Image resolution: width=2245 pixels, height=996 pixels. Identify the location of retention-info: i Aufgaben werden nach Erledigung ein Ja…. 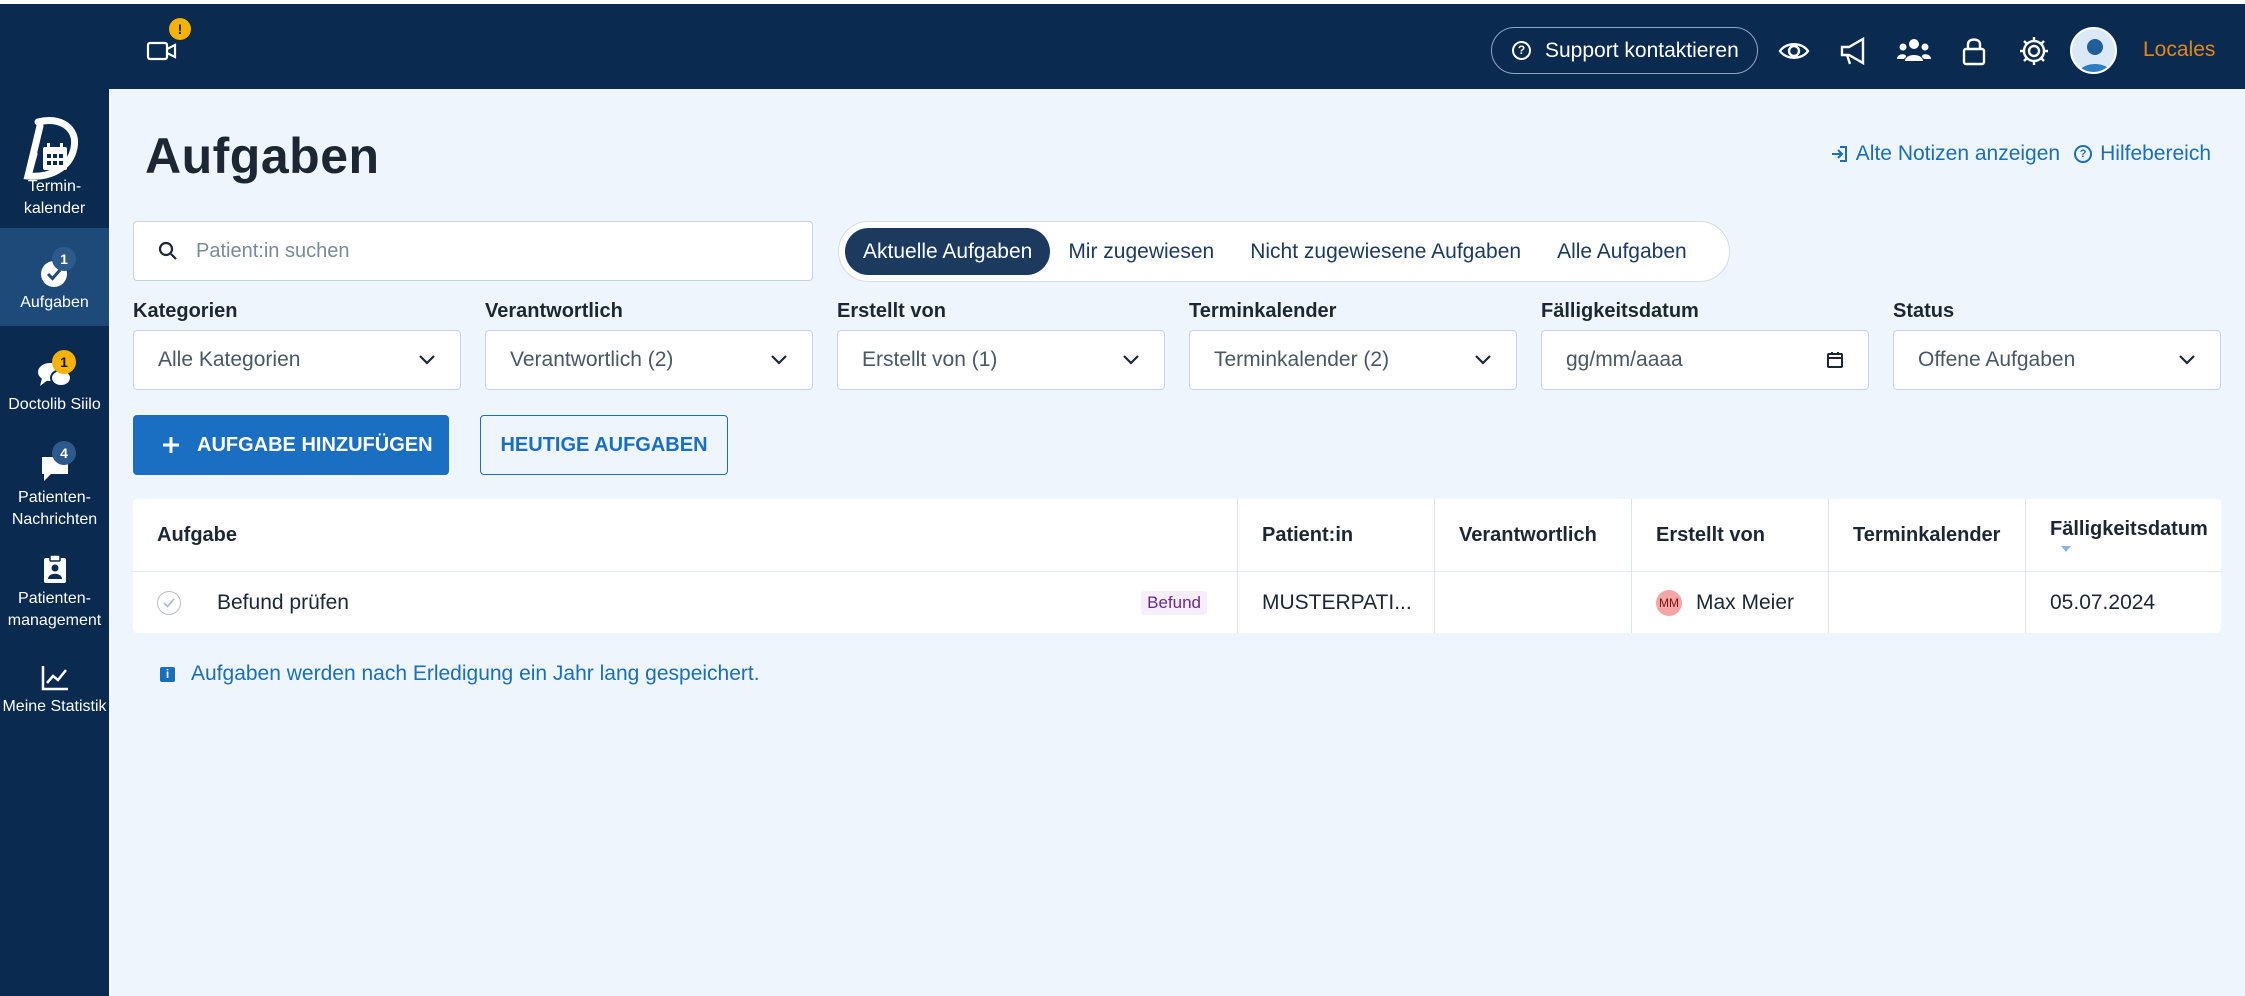
(460, 674).